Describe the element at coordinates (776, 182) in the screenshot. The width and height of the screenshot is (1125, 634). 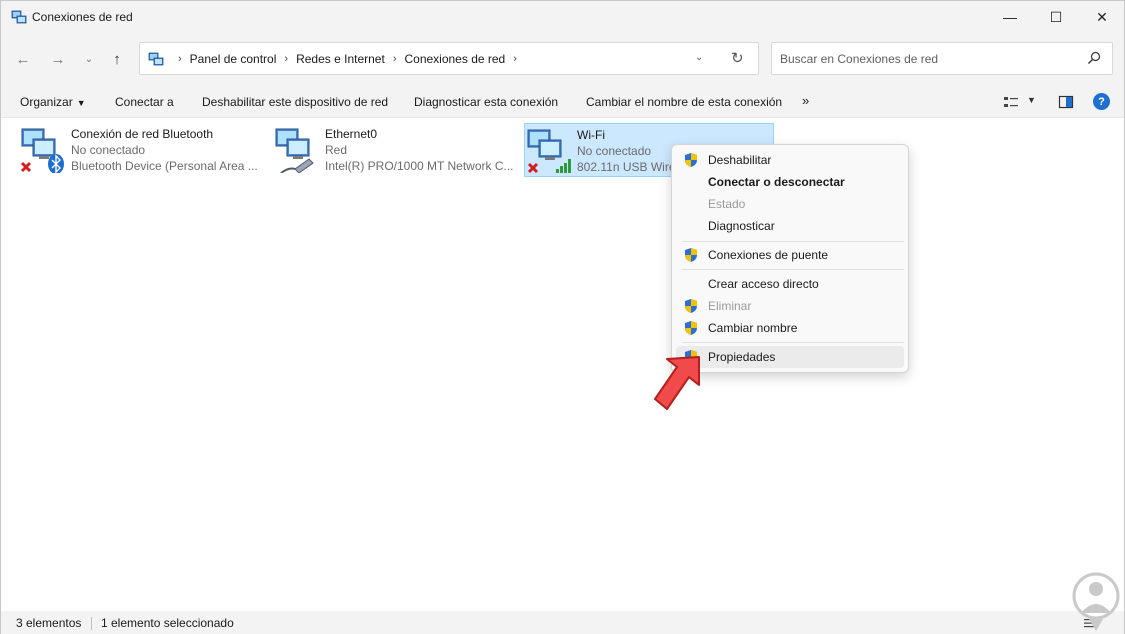
I see `menu-label: Conectar o desconectar` at that location.